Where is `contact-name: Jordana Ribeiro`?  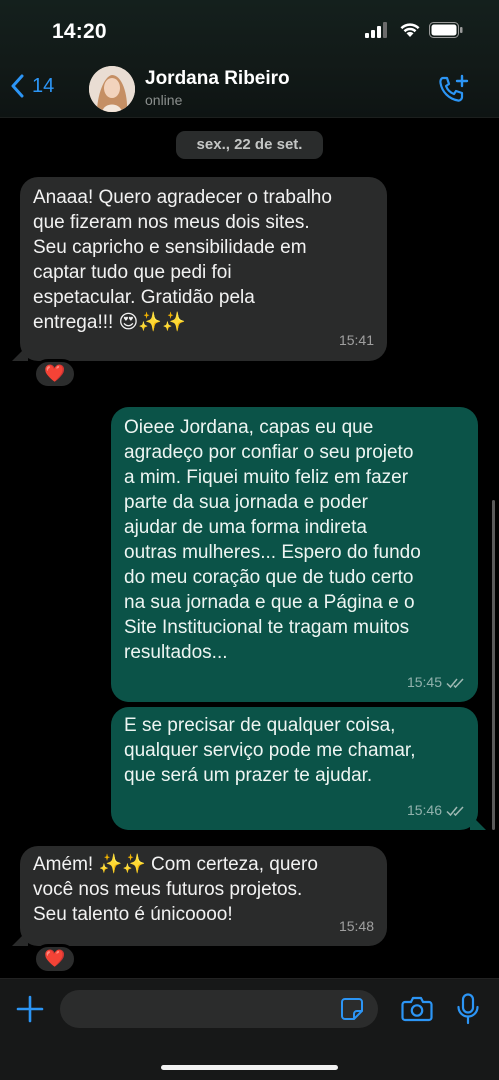
contact-name: Jordana Ribeiro is located at coordinates (217, 79).